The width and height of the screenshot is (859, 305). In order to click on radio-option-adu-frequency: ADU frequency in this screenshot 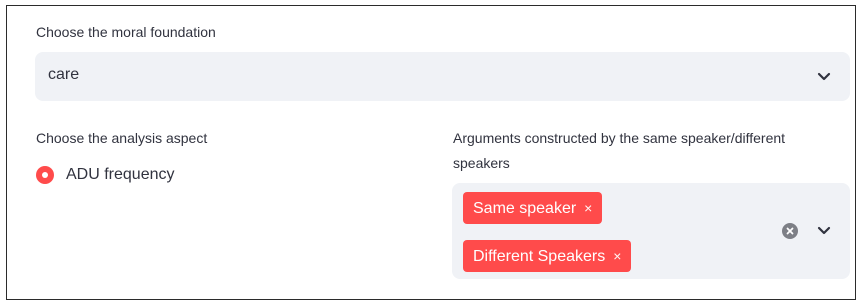, I will do `click(120, 175)`.